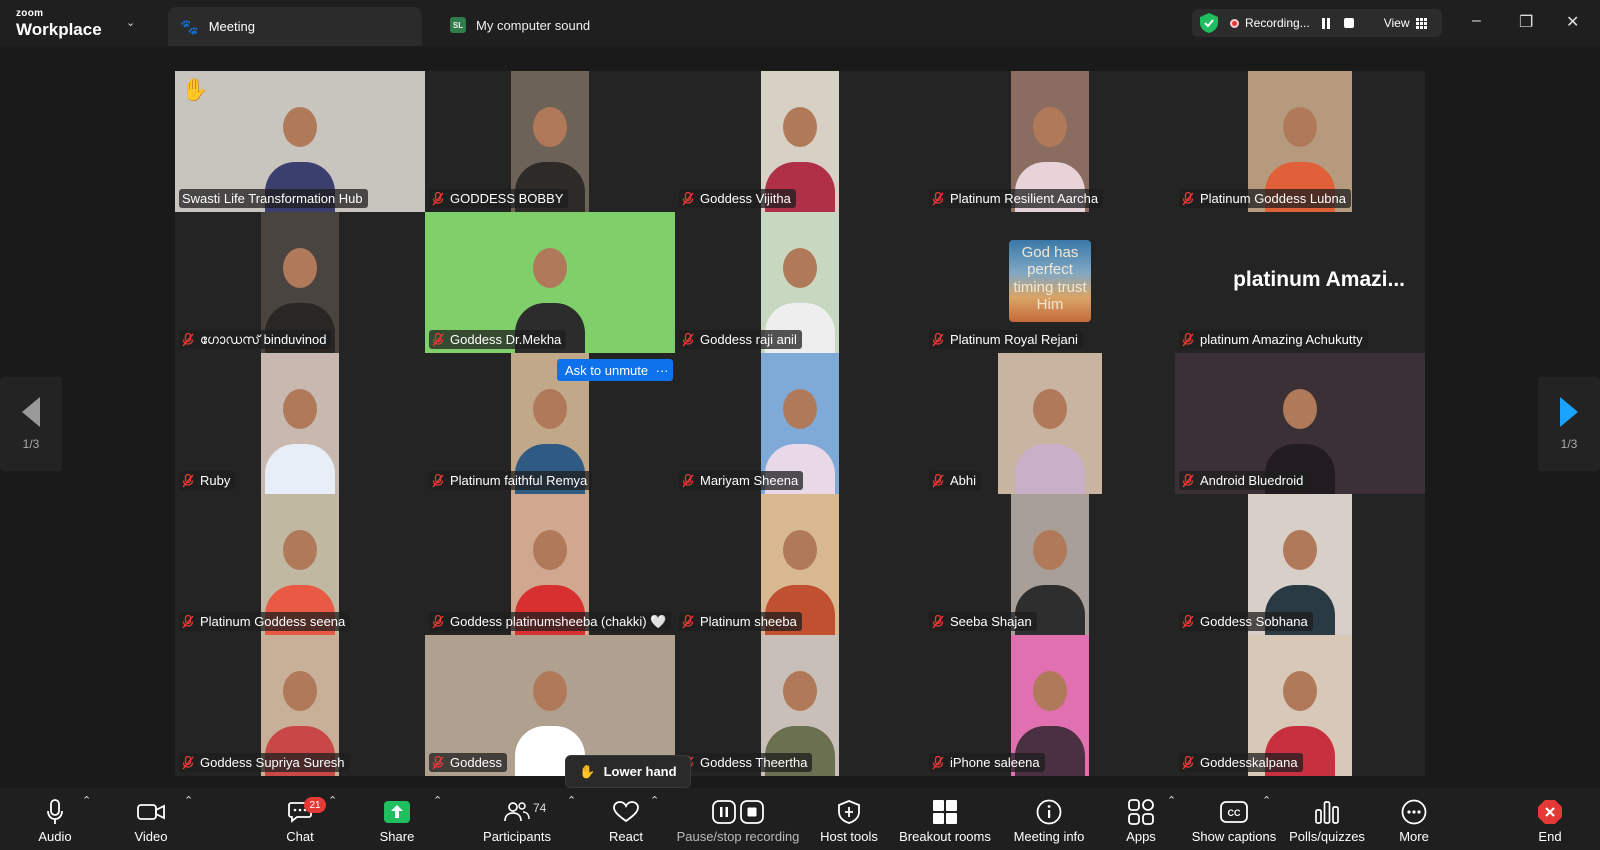  Describe the element at coordinates (1348, 23) in the screenshot. I see `stop-icon` at that location.